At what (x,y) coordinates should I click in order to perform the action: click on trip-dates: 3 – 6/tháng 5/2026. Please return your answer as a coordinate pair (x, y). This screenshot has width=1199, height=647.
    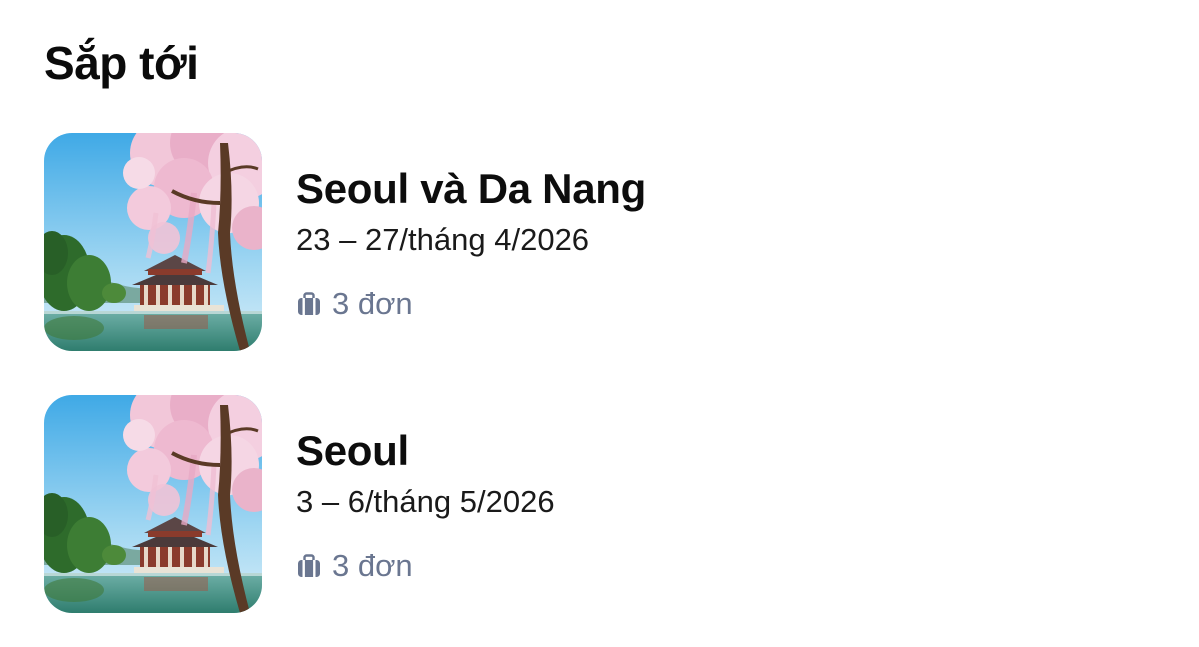
    Looking at the image, I should click on (425, 501).